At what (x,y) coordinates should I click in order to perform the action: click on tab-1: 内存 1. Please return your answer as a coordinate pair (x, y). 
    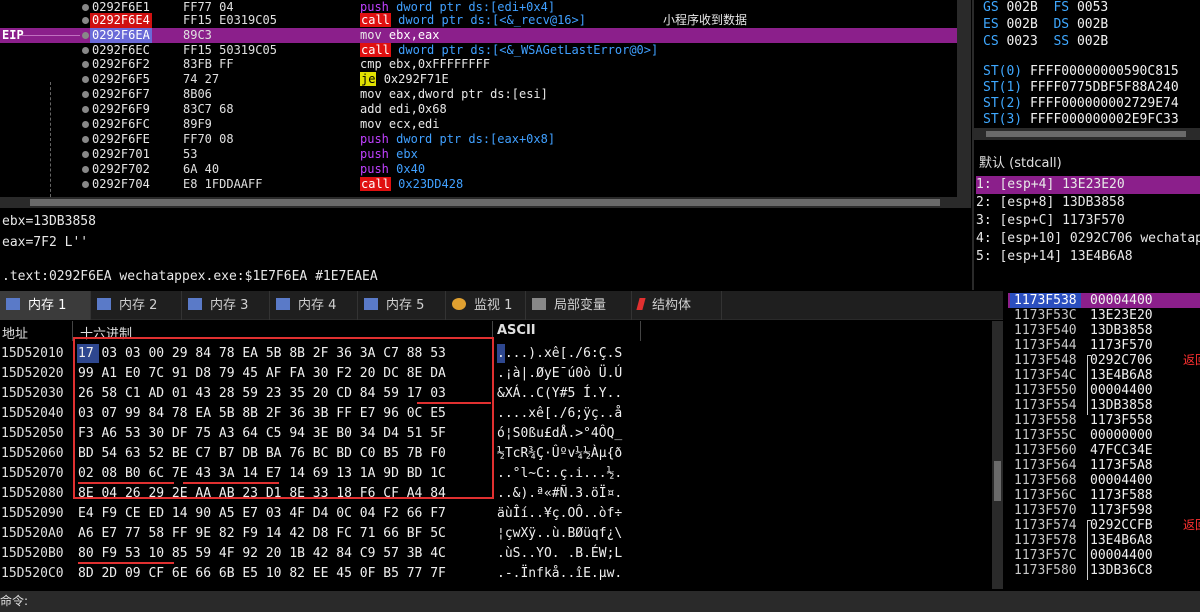
    Looking at the image, I should click on (45, 305).